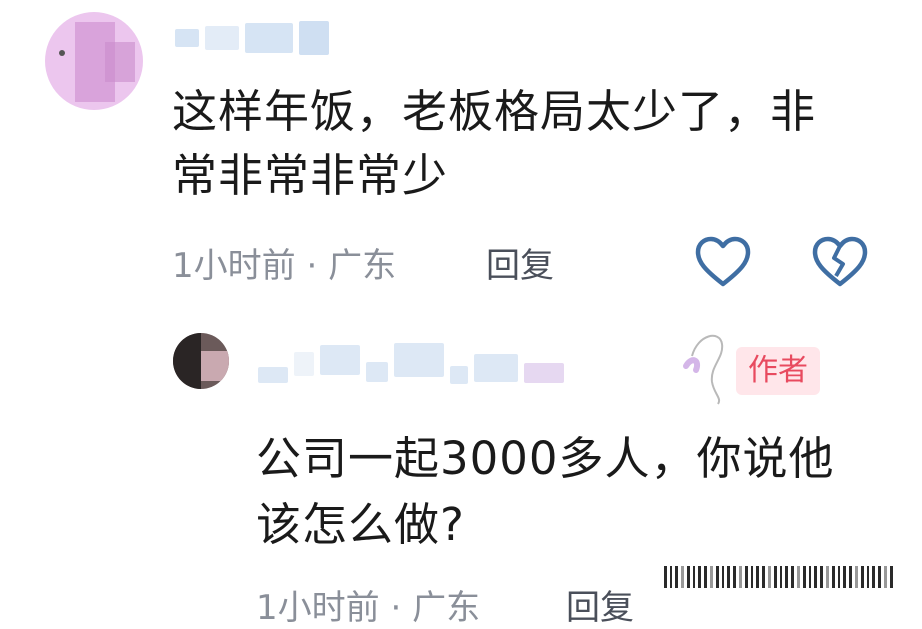 This screenshot has height=629, width=922. Describe the element at coordinates (360, 524) in the screenshot. I see `reply-text-line2: 该怎么做?` at that location.